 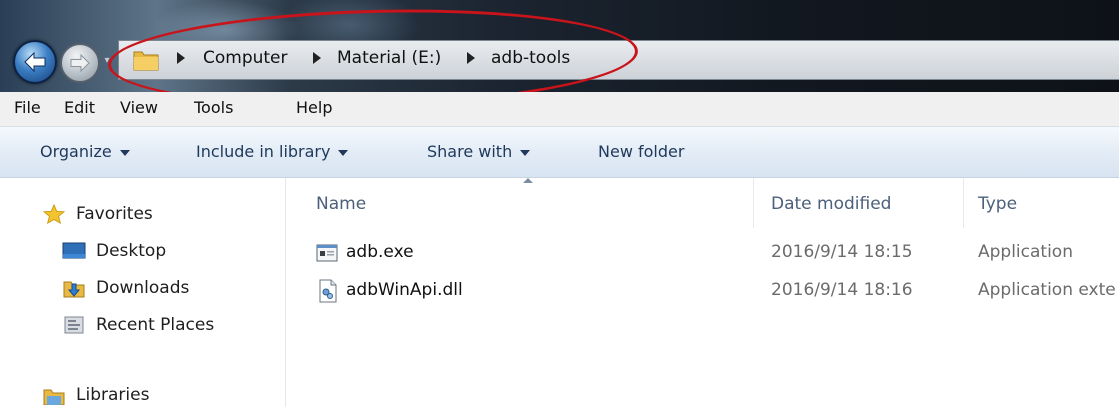 I want to click on organize-label: Organize, so click(x=76, y=151).